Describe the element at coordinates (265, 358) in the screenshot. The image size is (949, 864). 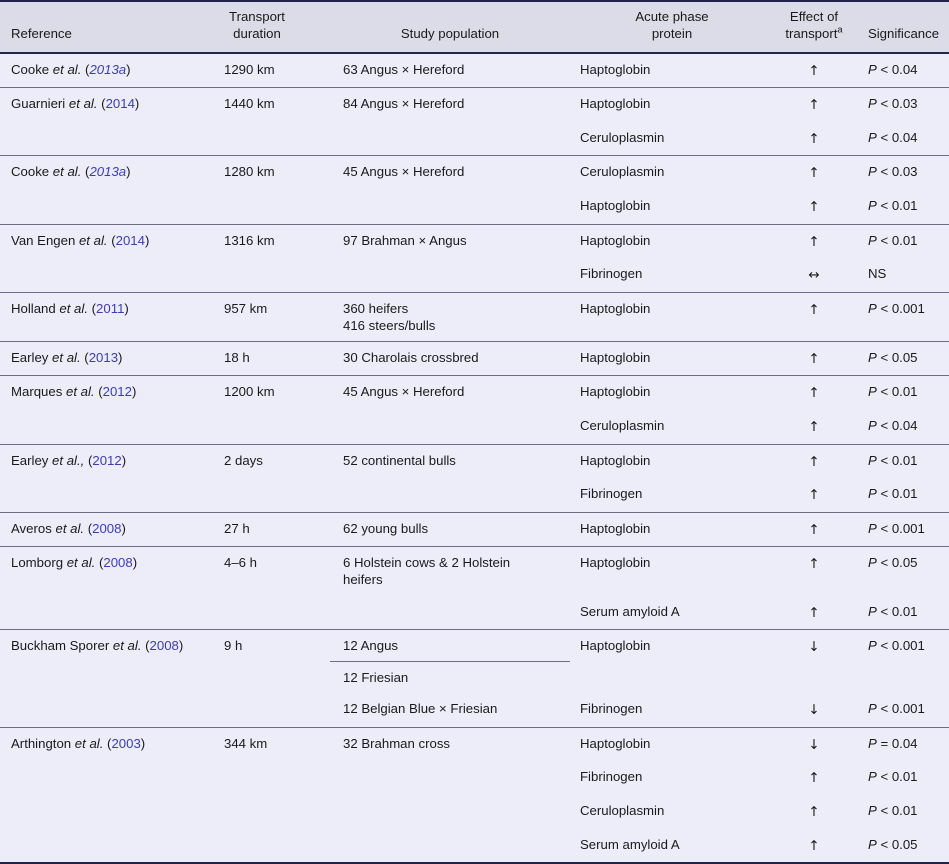
I see `cell-transport-duration: 18 h` at that location.